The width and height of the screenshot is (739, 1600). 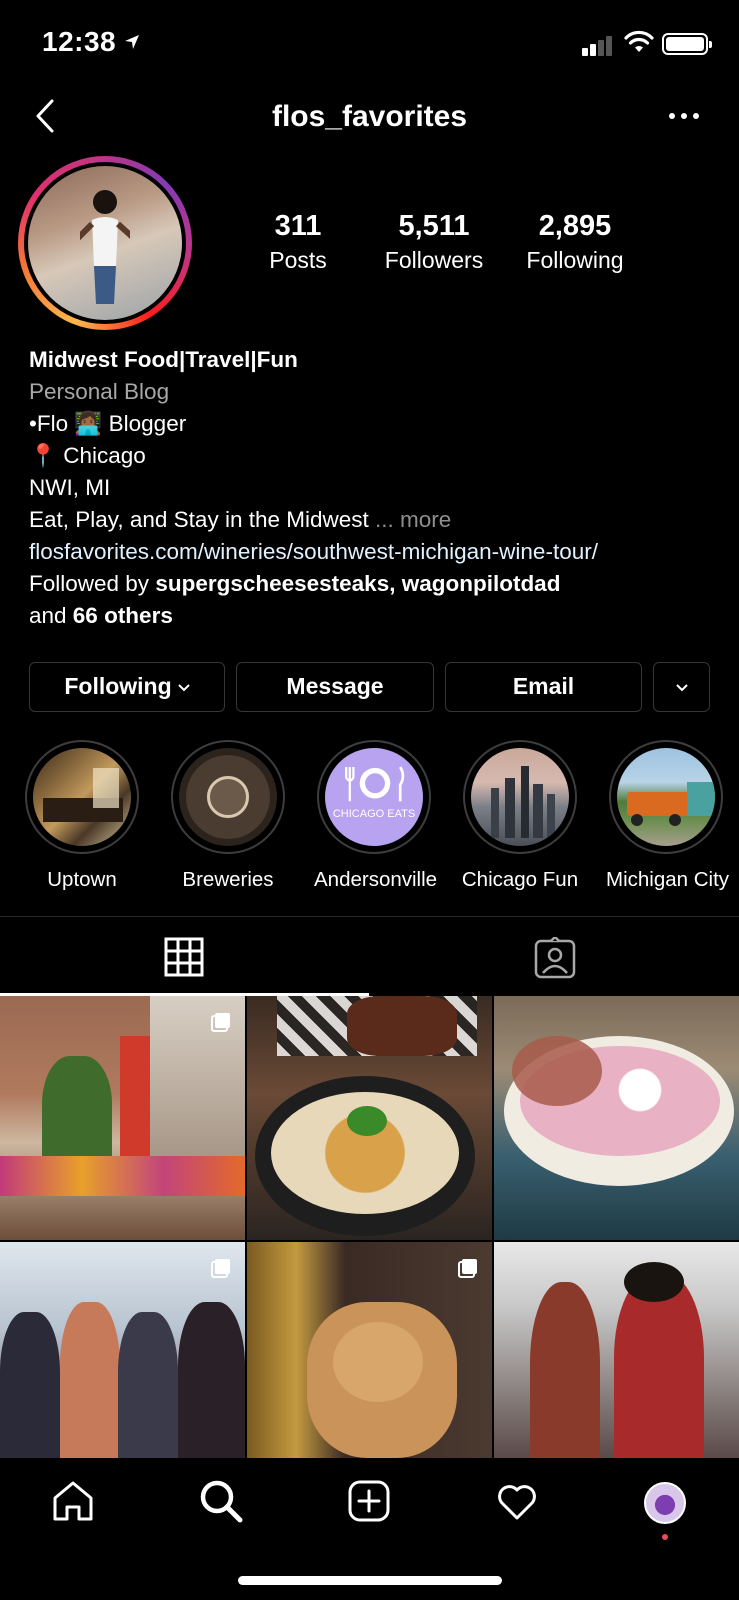 I want to click on more-options-icon, so click(x=684, y=116).